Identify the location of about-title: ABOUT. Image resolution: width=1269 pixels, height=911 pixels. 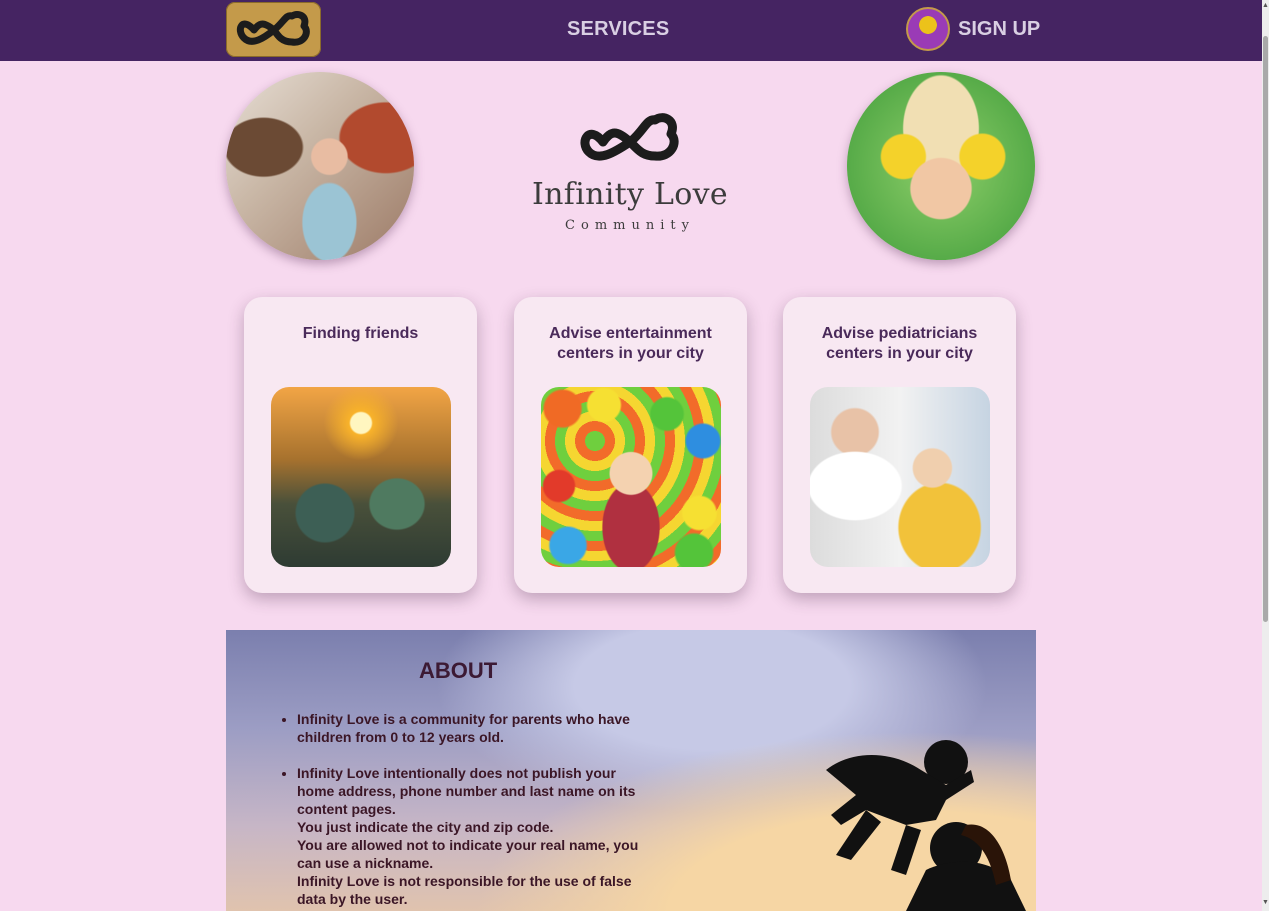
(458, 670).